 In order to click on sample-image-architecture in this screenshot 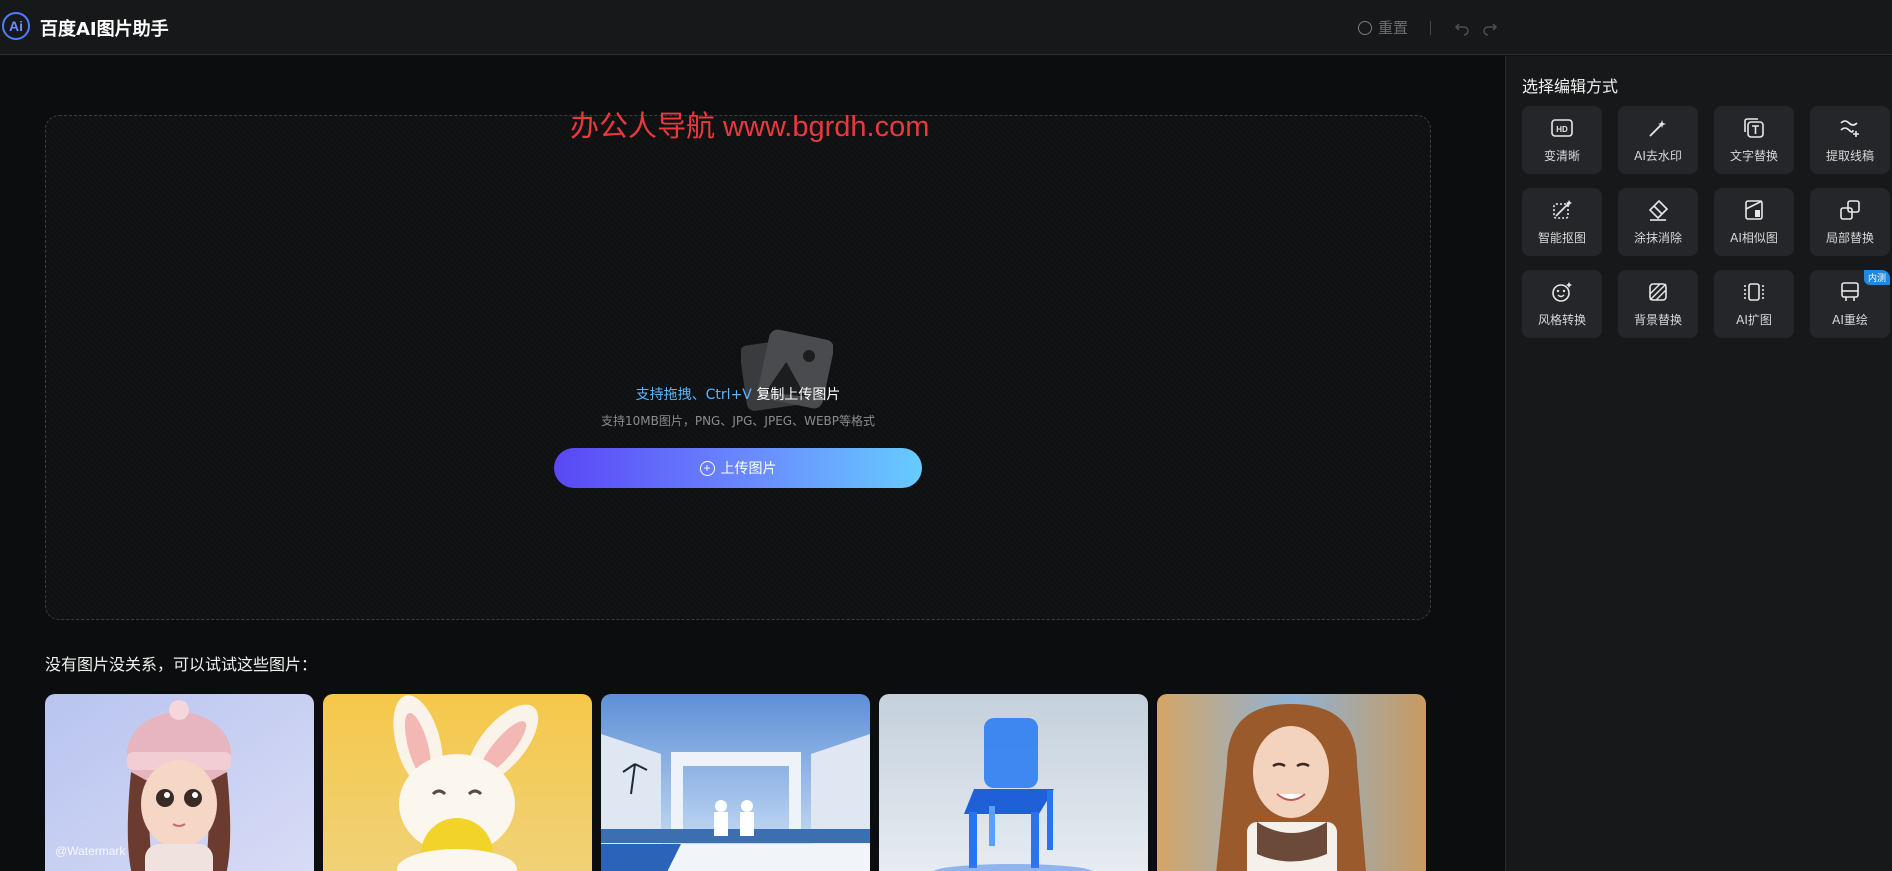, I will do `click(735, 782)`.